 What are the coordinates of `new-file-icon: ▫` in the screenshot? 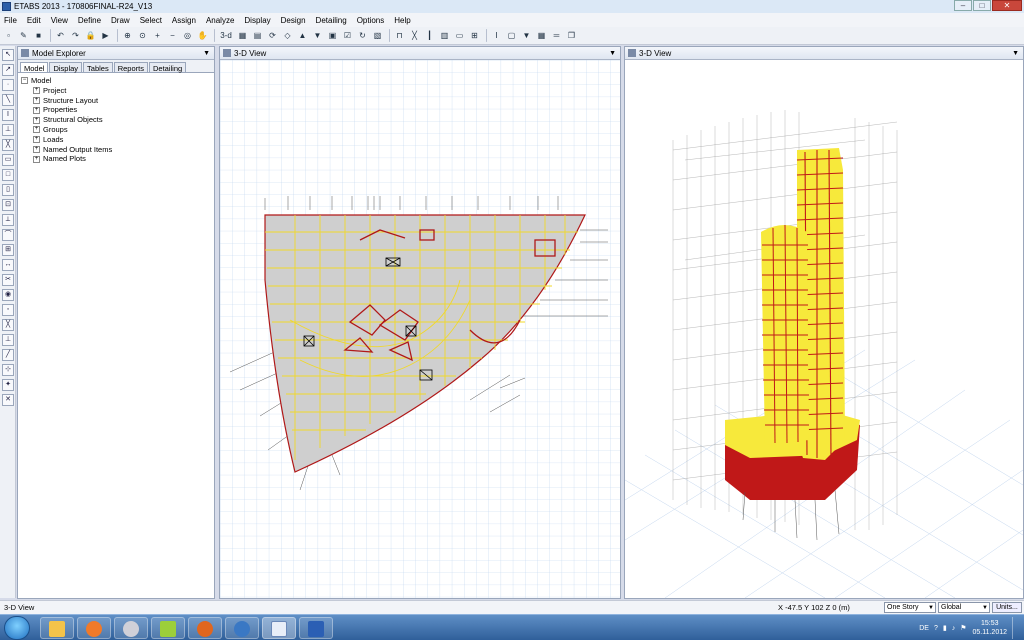 It's located at (8, 35).